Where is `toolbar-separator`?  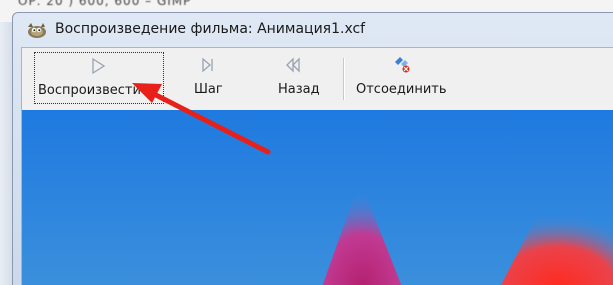 toolbar-separator is located at coordinates (344, 79).